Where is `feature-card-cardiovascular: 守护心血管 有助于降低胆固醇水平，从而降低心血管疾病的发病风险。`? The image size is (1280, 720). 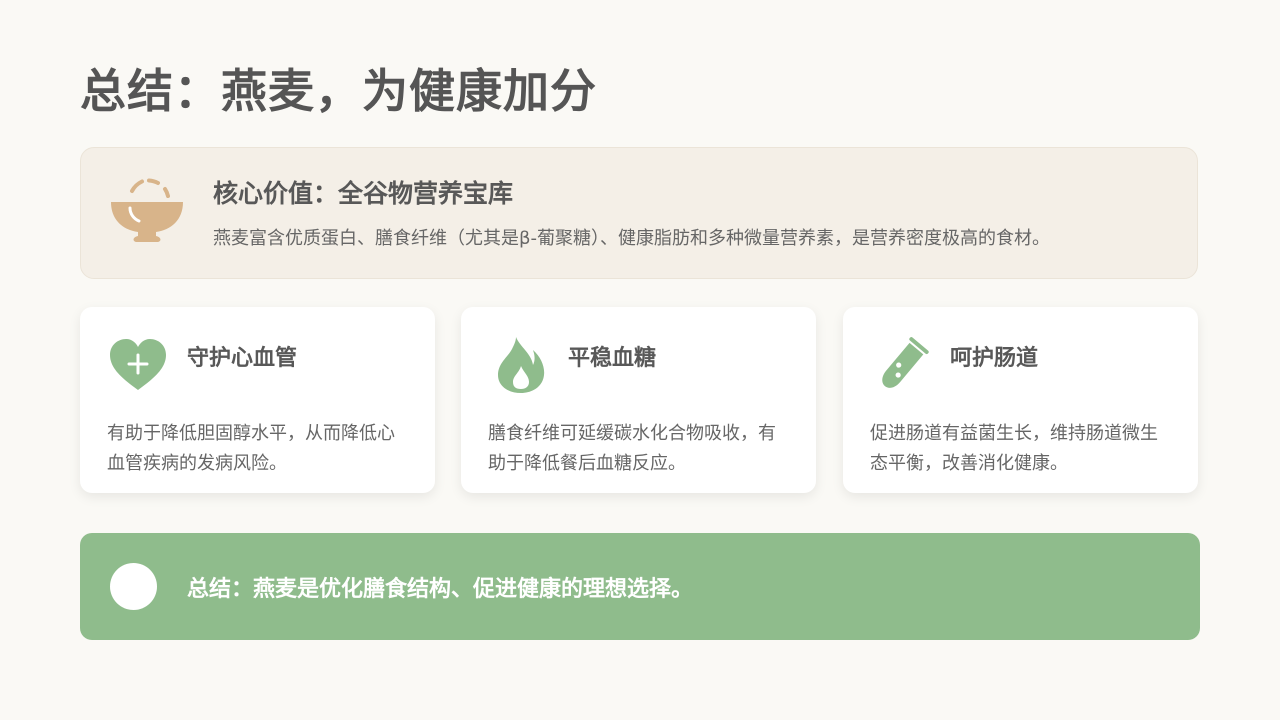 feature-card-cardiovascular: 守护心血管 有助于降低胆固醇水平，从而降低心血管疾病的发病风险。 is located at coordinates (257, 400).